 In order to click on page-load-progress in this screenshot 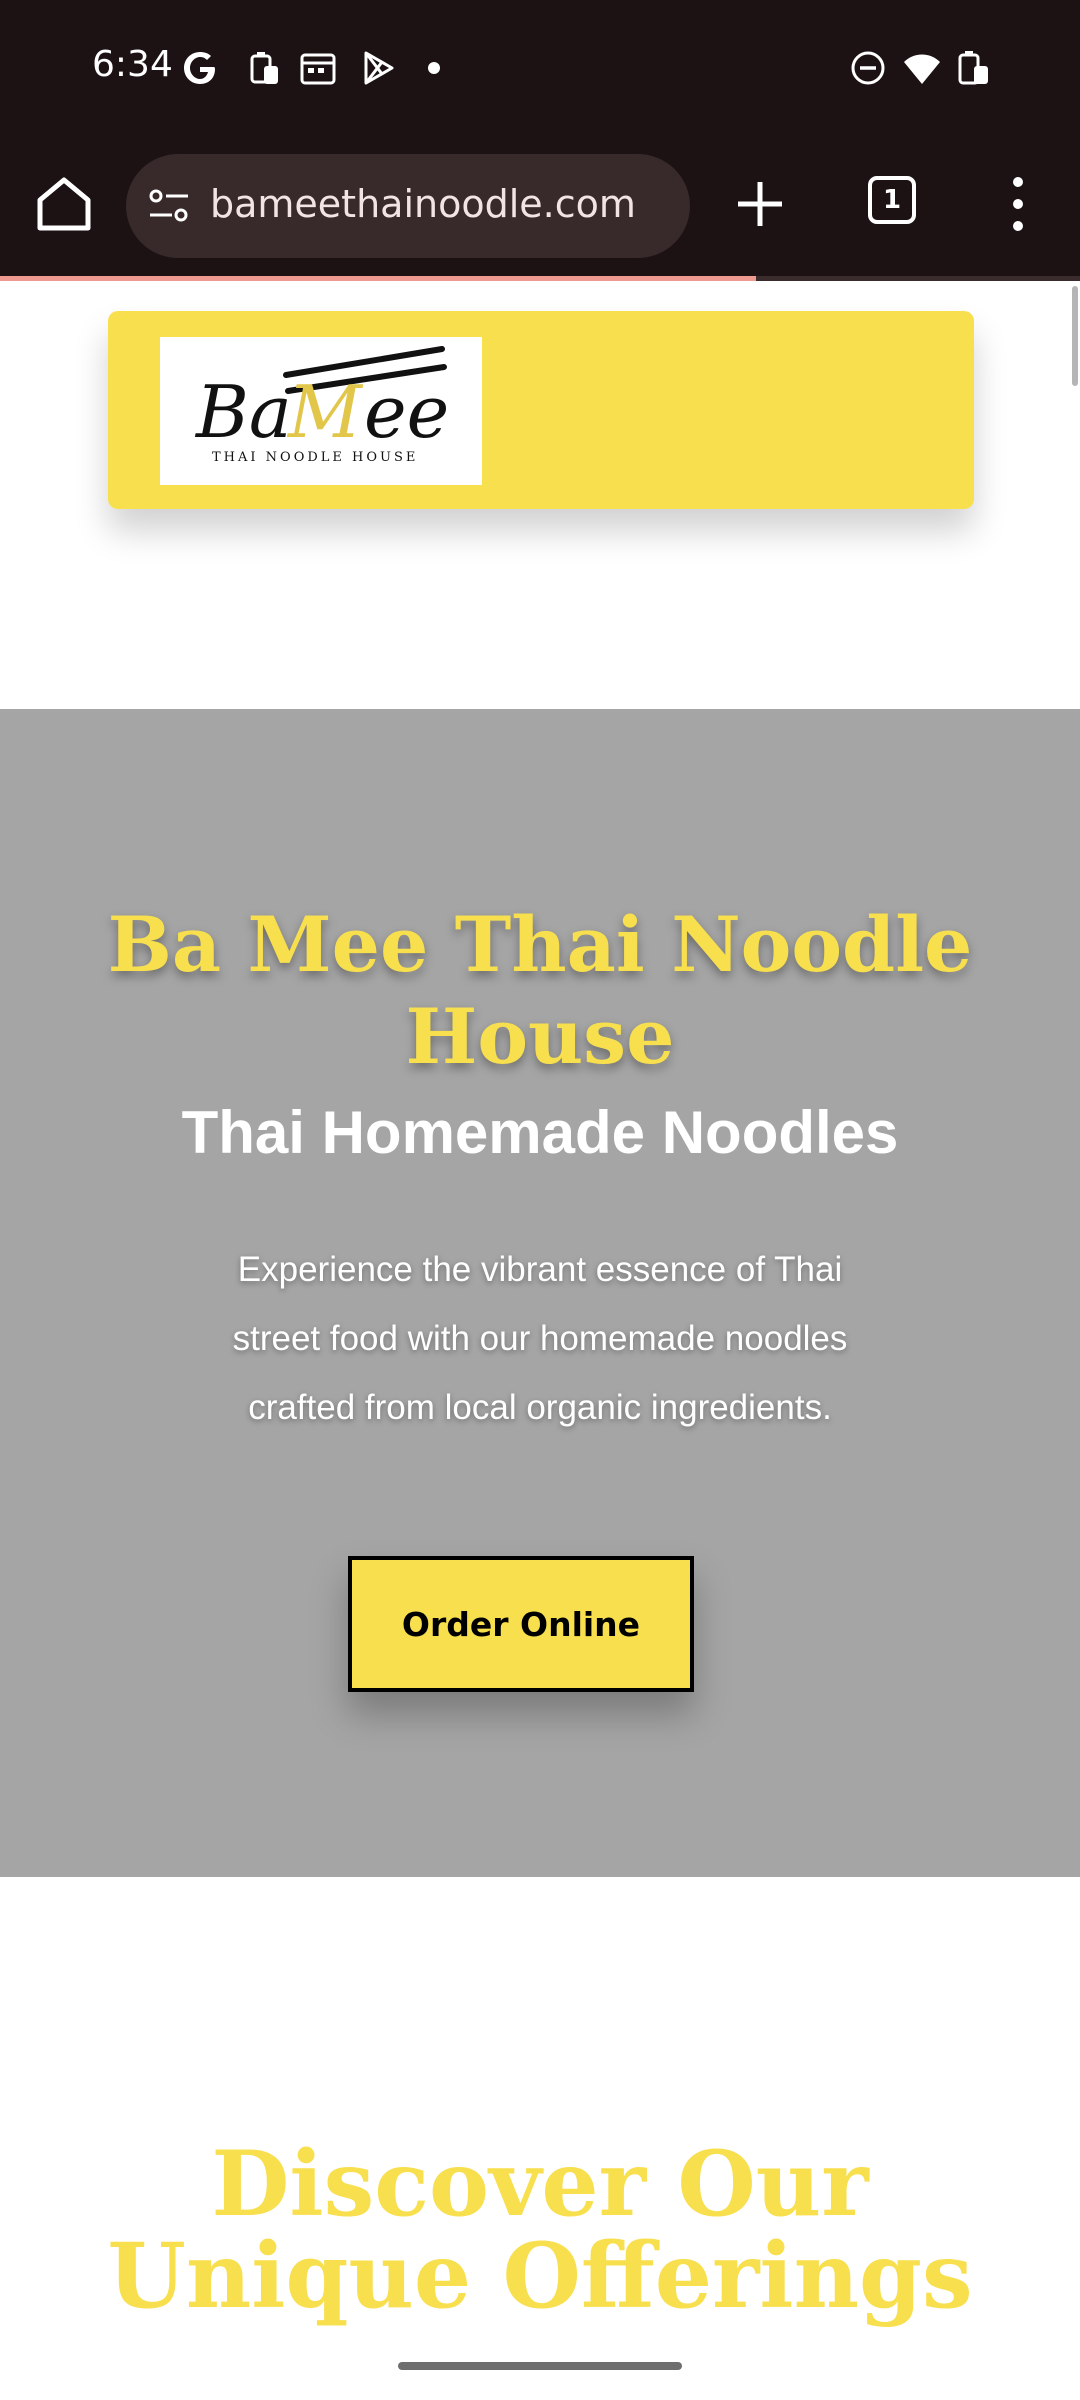, I will do `click(540, 278)`.